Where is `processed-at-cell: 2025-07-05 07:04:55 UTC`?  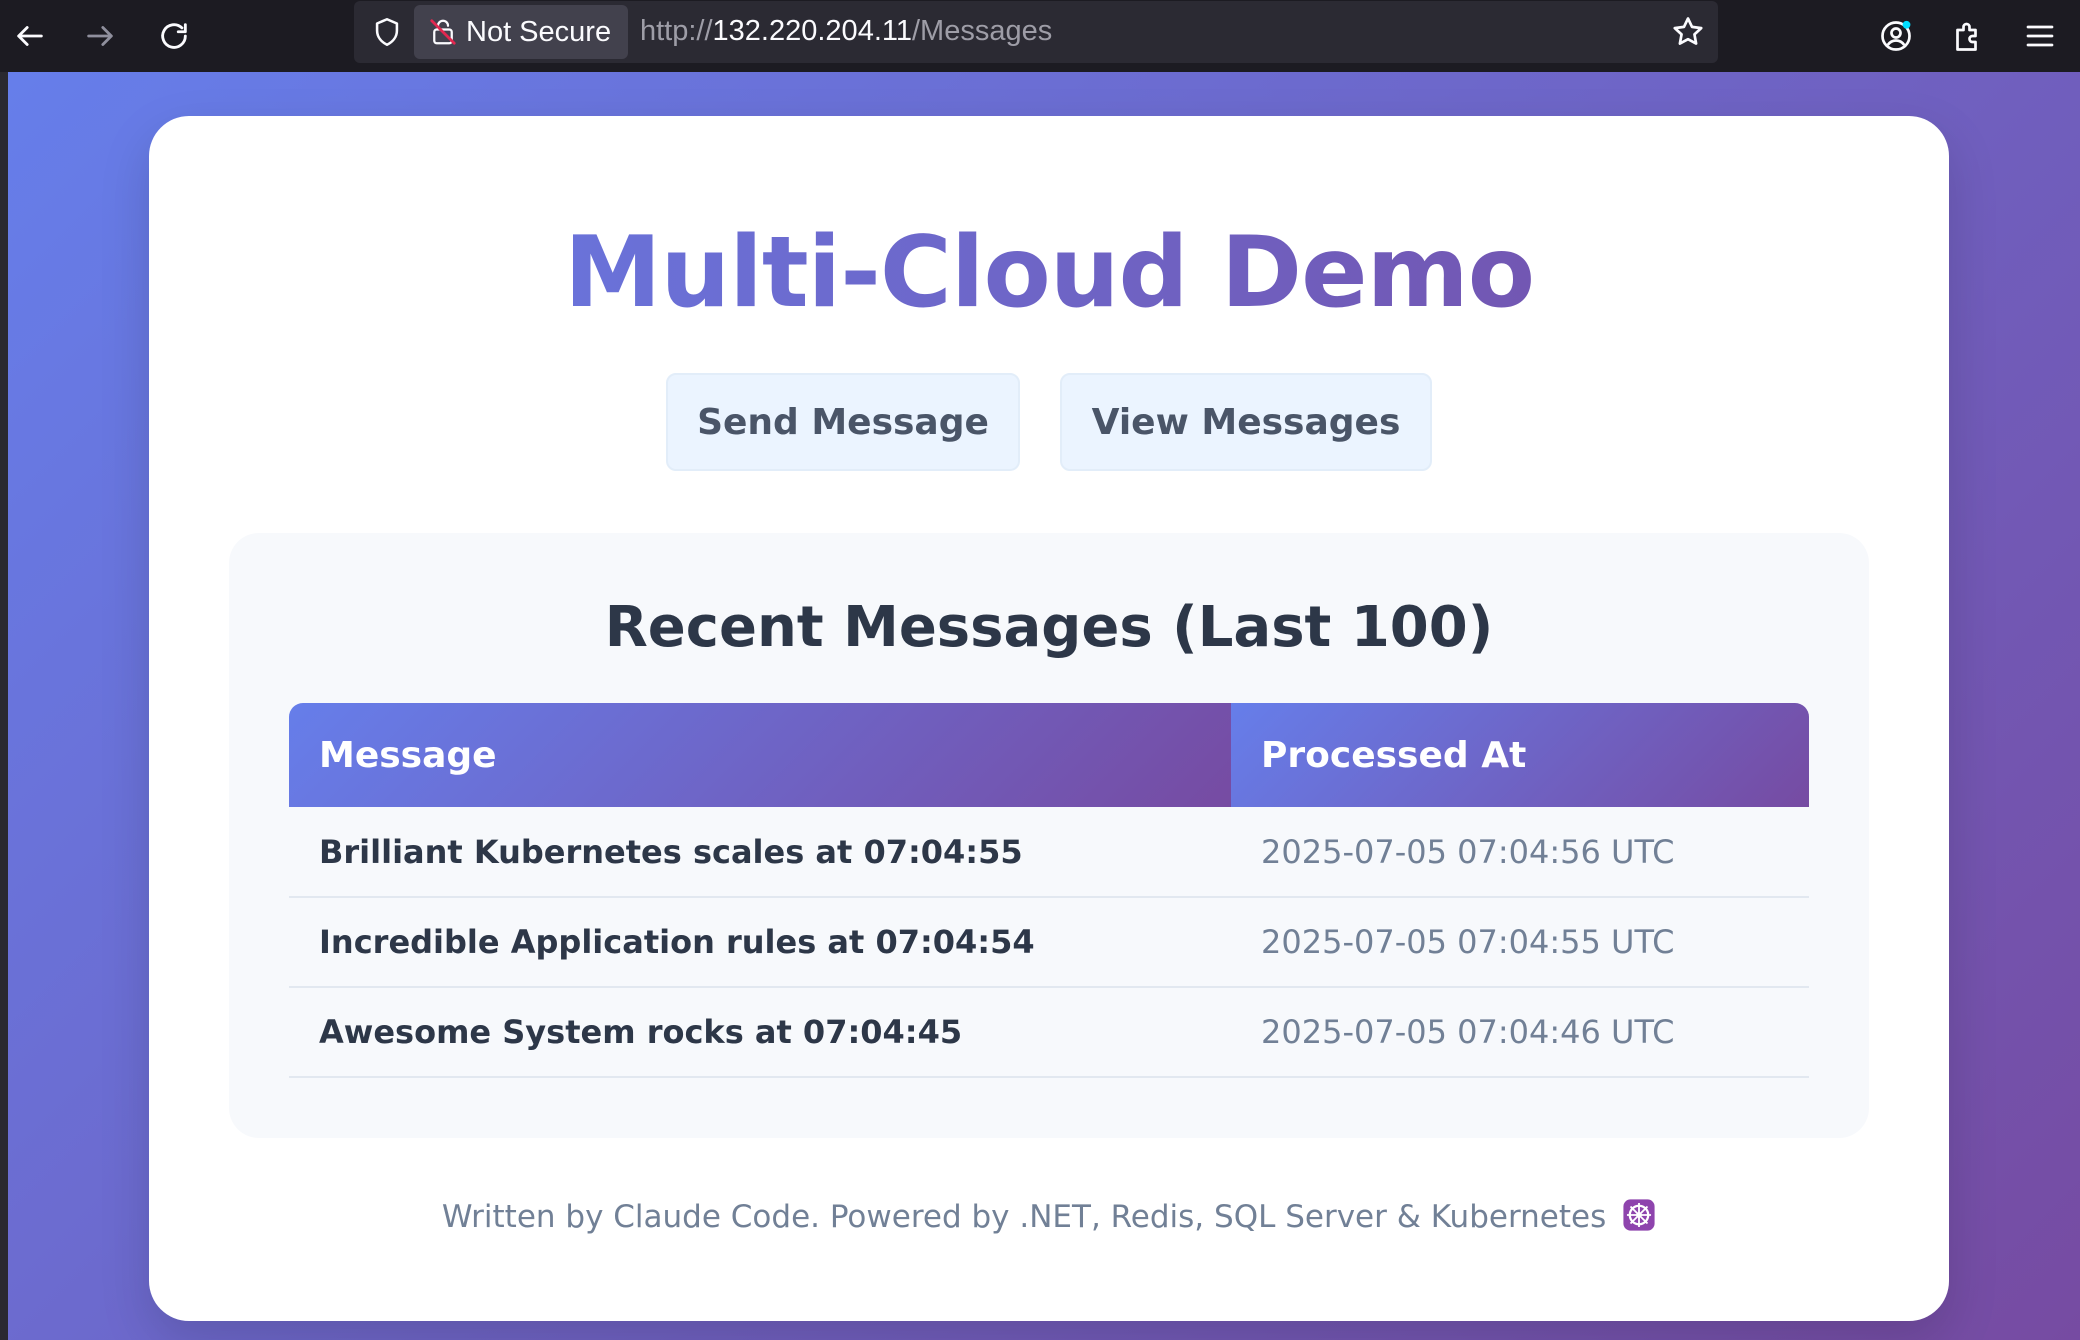 processed-at-cell: 2025-07-05 07:04:55 UTC is located at coordinates (1468, 942).